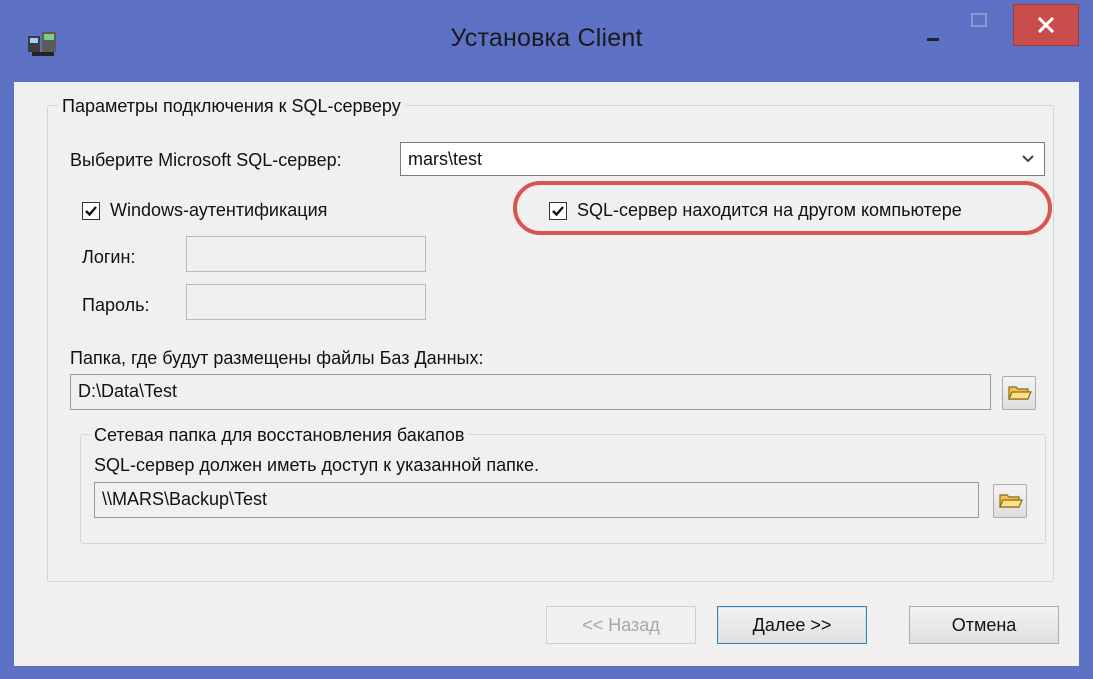 The width and height of the screenshot is (1093, 679). I want to click on windows-auth-checkbox, so click(91, 211).